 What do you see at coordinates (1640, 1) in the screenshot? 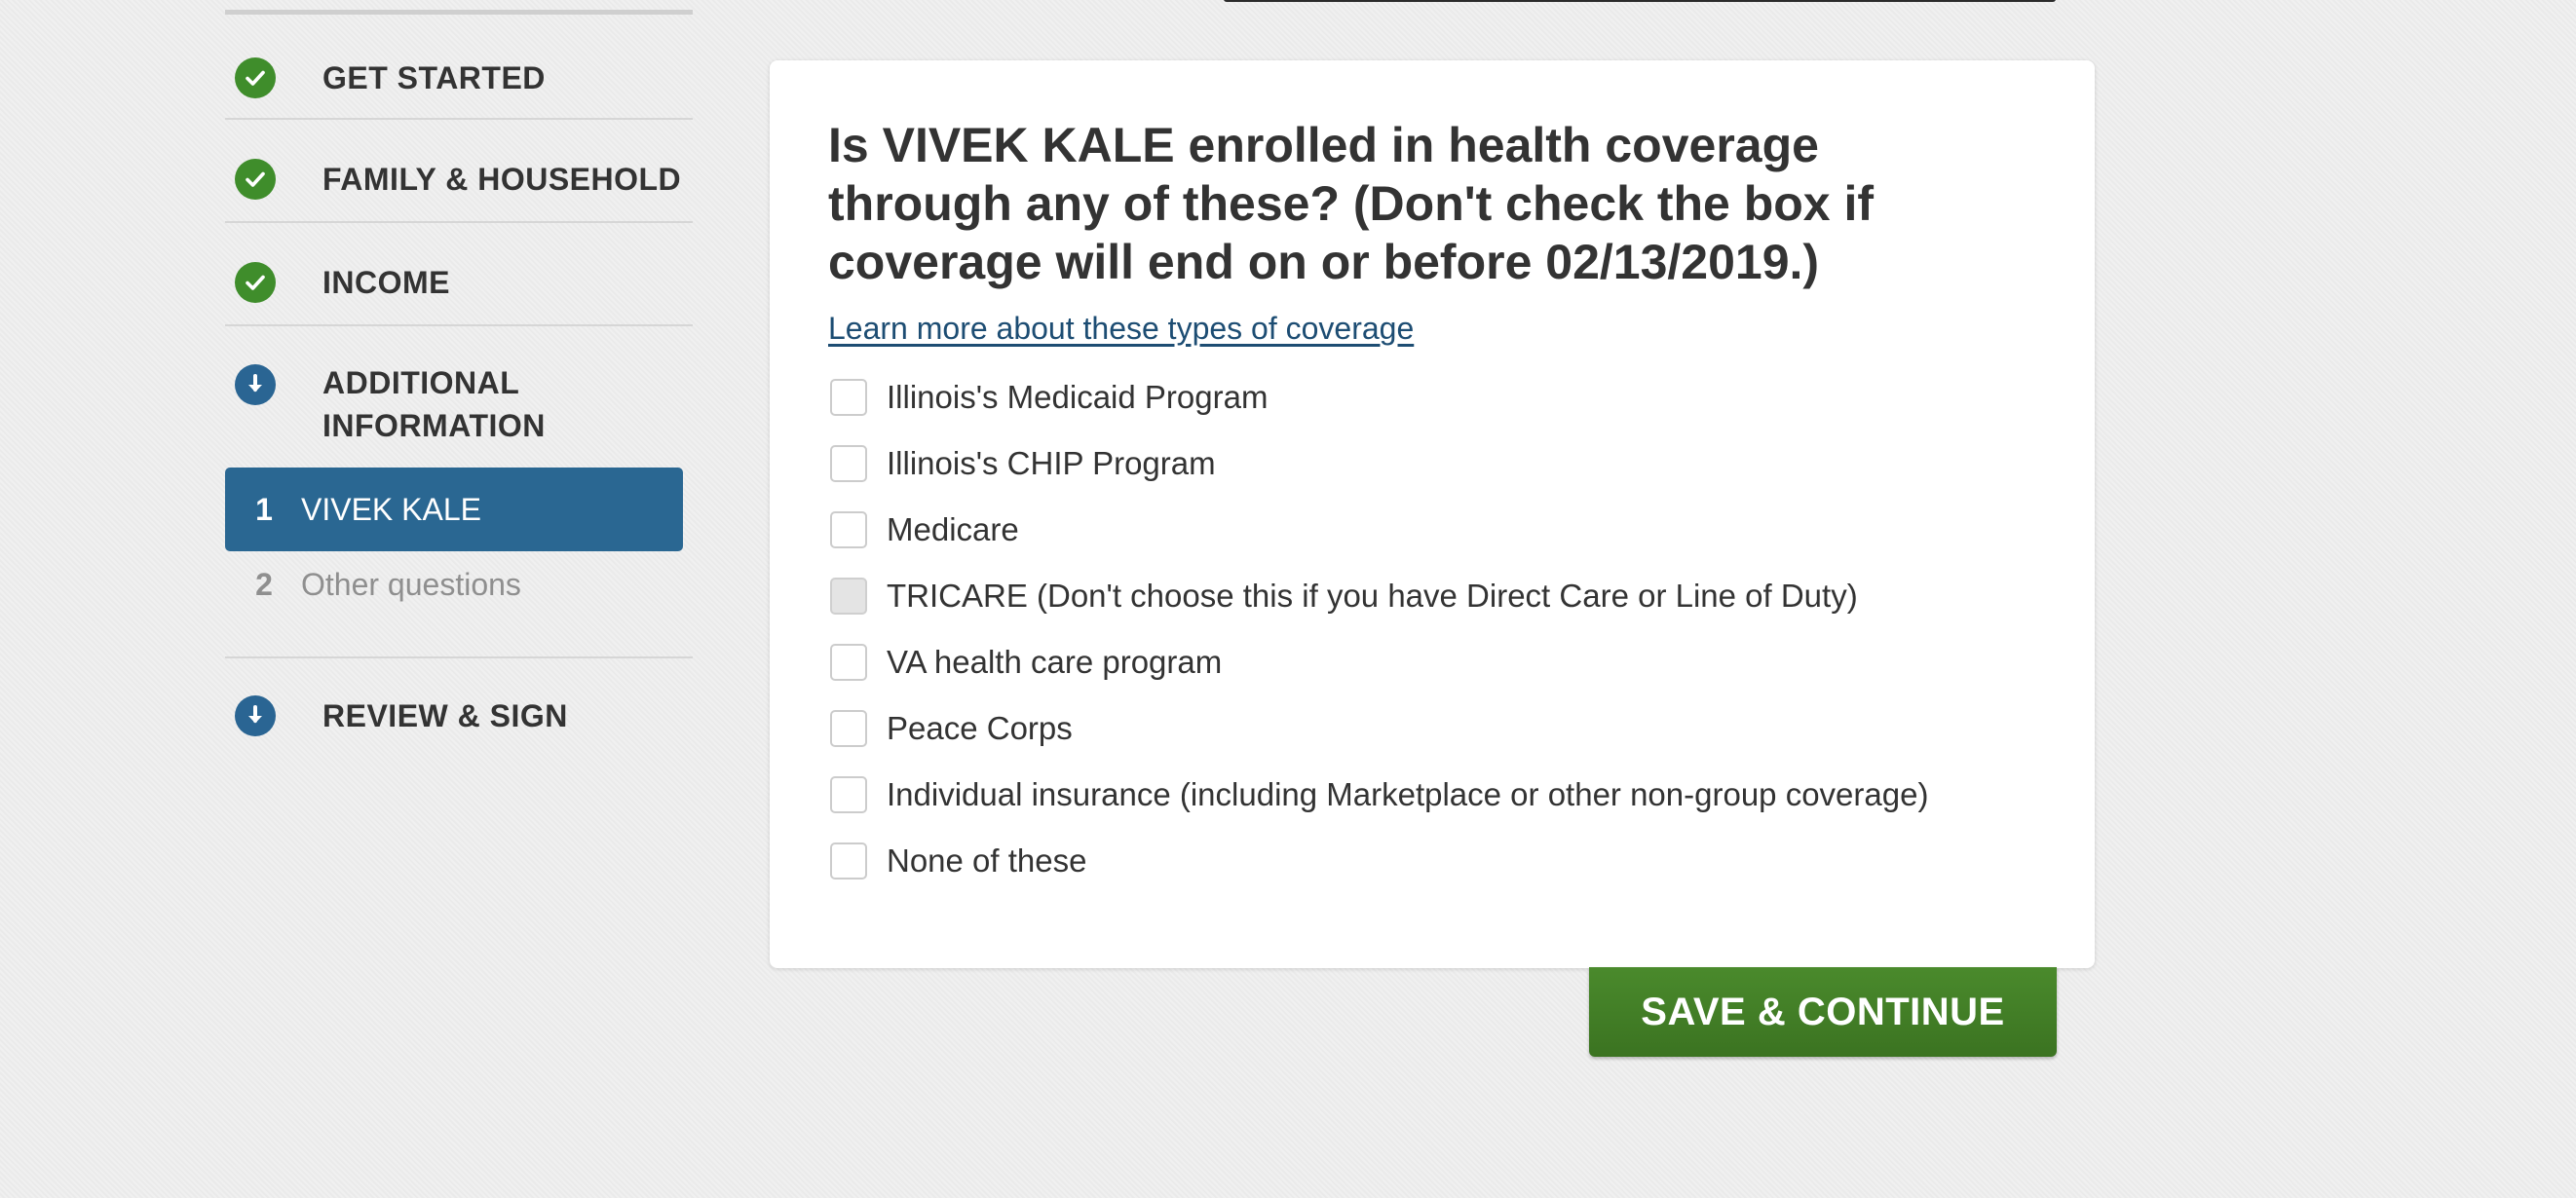
I see `top-bar-edge` at bounding box center [1640, 1].